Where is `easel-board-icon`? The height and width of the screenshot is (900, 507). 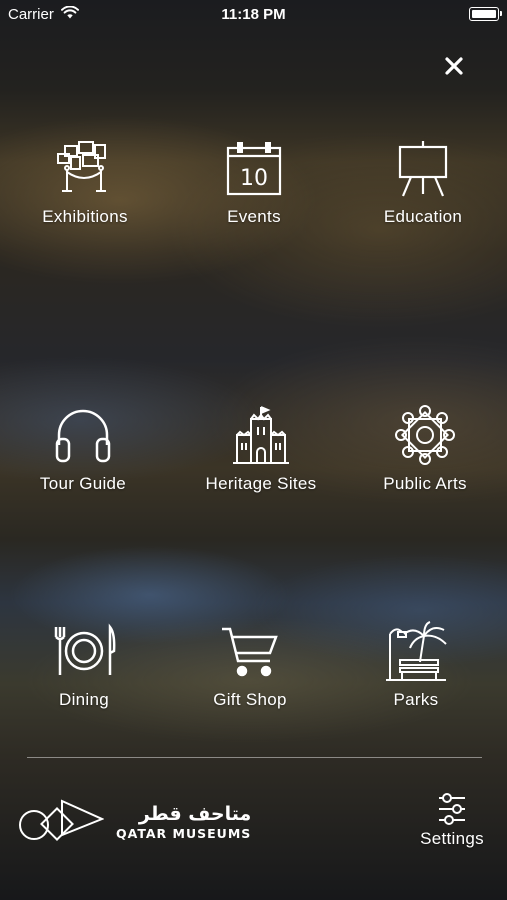 easel-board-icon is located at coordinates (423, 168).